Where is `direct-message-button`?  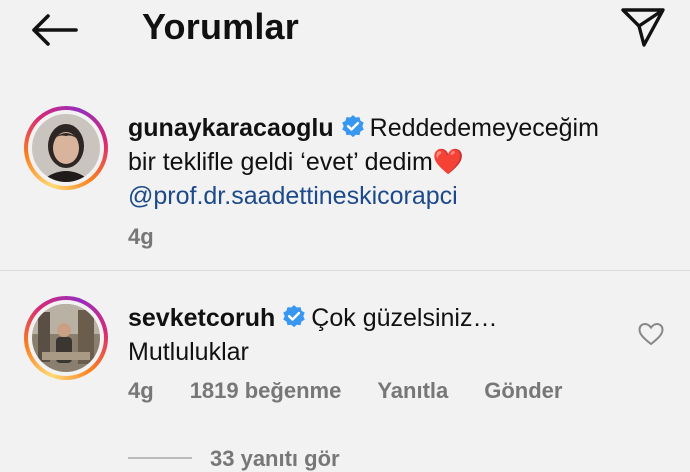
direct-message-button is located at coordinates (644, 28).